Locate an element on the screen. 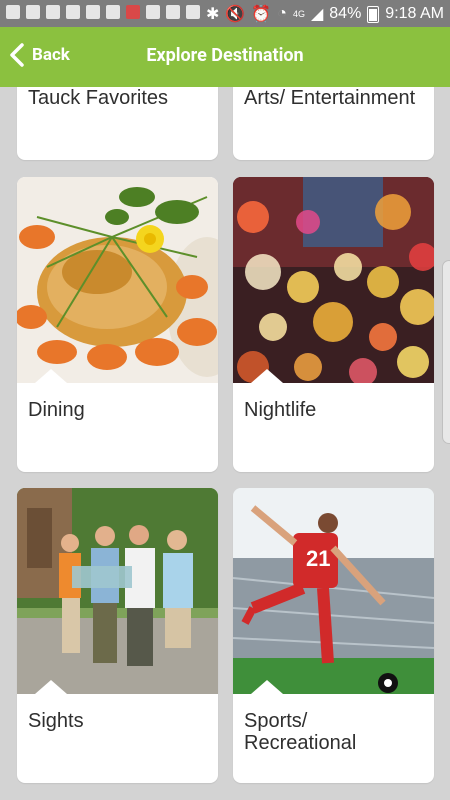  clock: 9:18 AM is located at coordinates (414, 13).